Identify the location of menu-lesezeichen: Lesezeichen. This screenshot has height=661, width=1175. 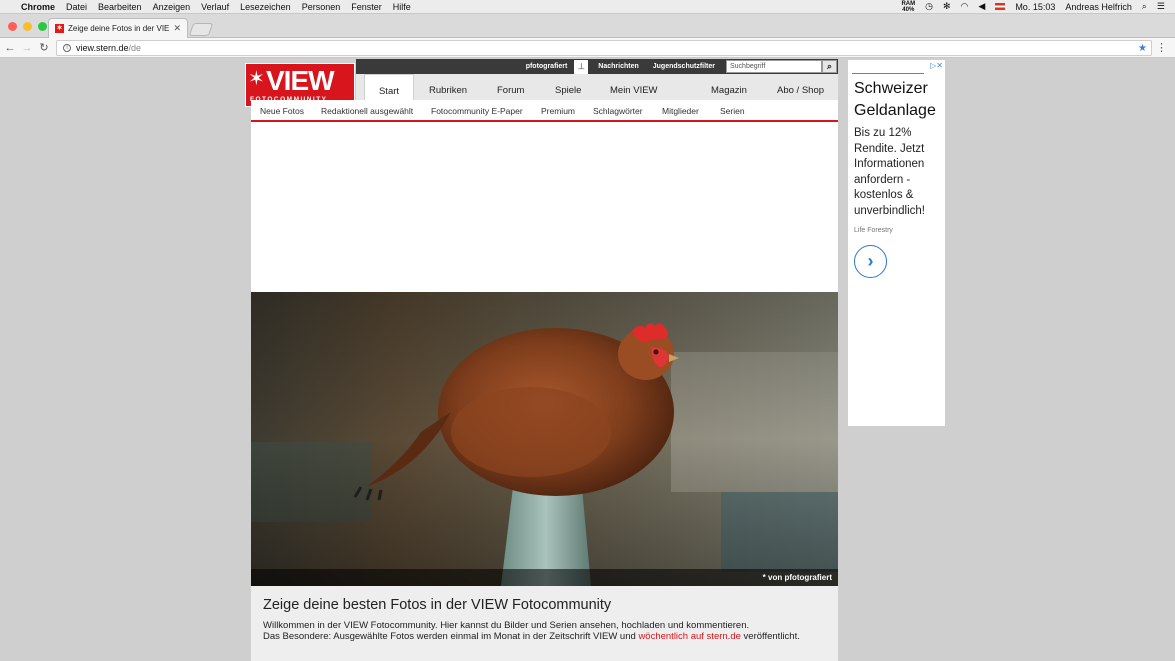
(265, 7).